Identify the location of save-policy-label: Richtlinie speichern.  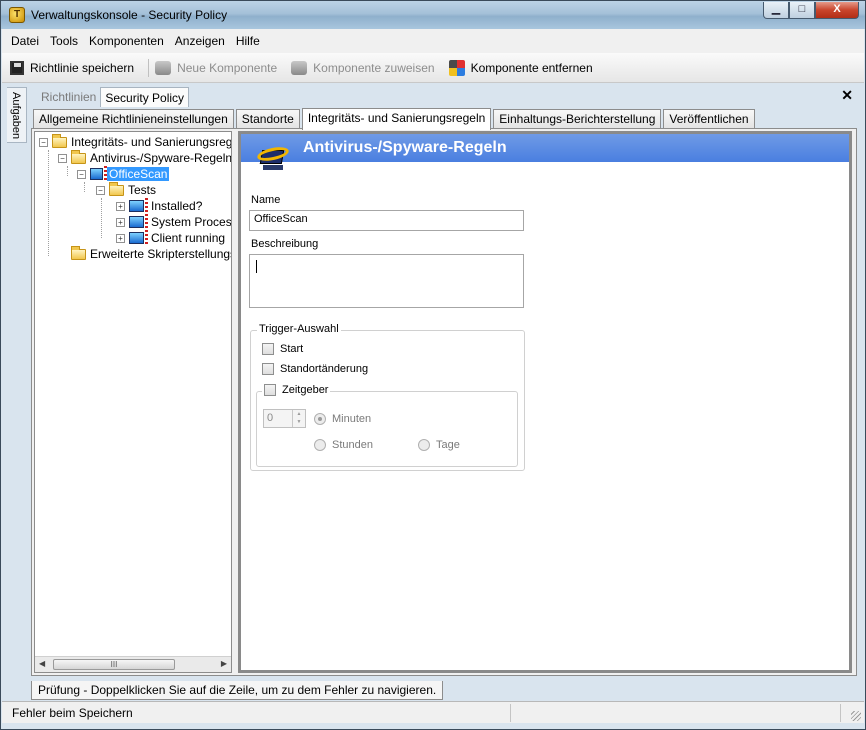
(82, 67).